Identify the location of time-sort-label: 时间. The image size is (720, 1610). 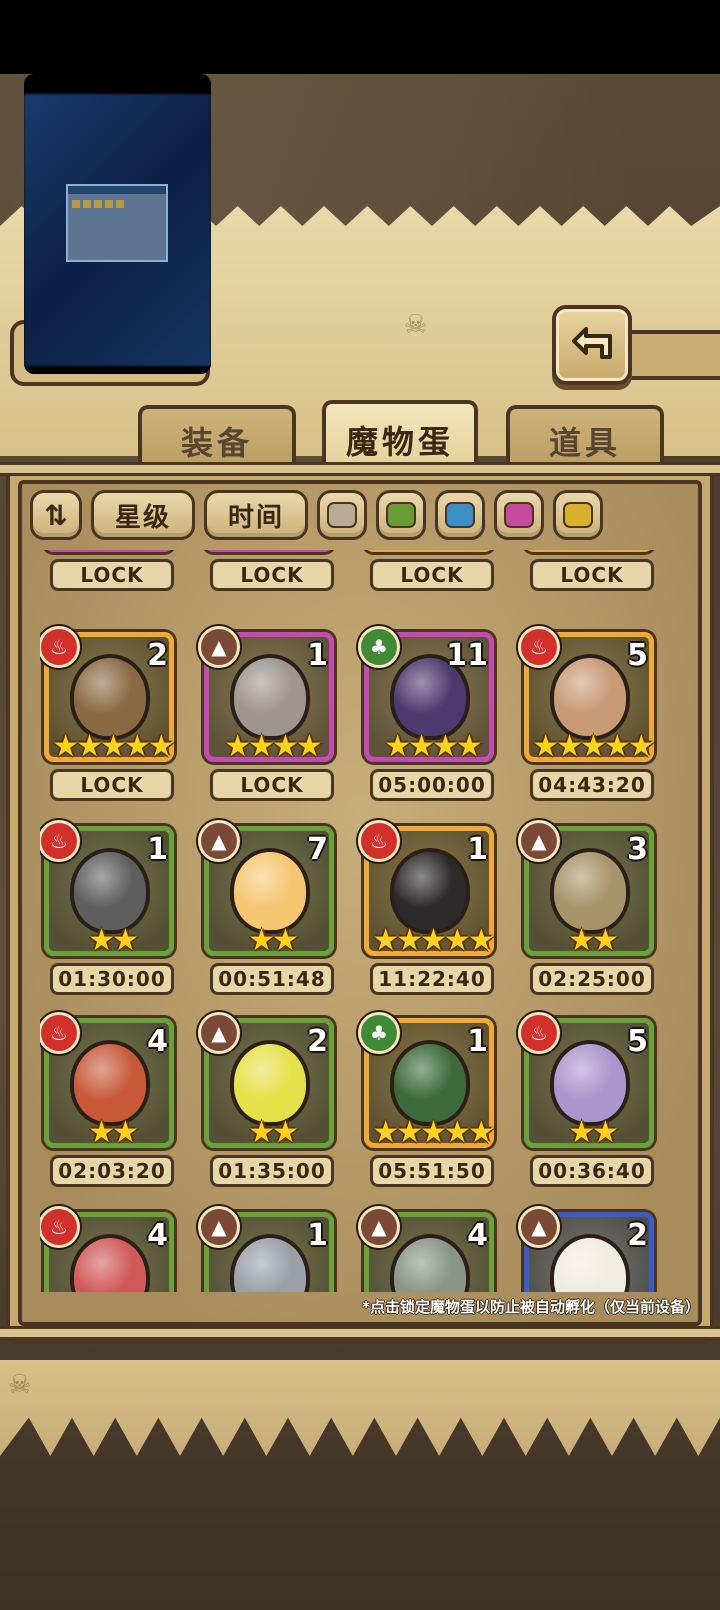
(255, 517).